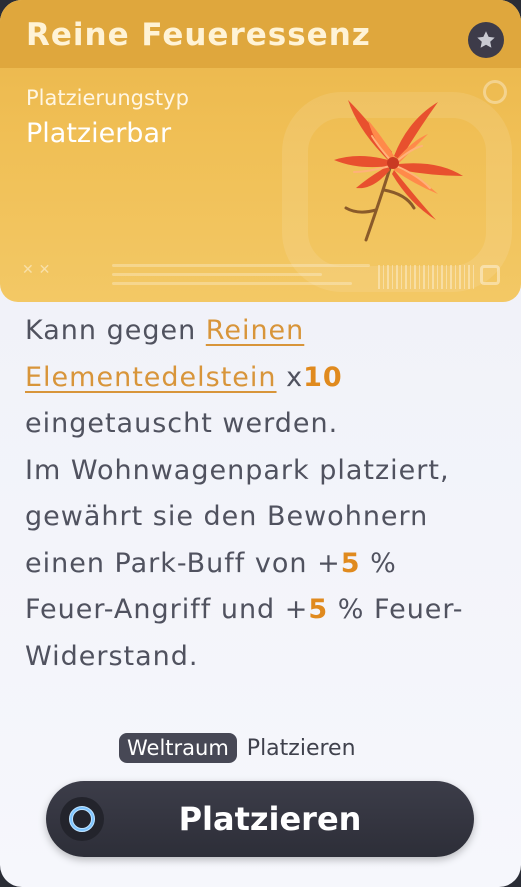 The width and height of the screenshot is (521, 887). What do you see at coordinates (107, 98) in the screenshot?
I see `placement-type-label: Platzierungstyp` at bounding box center [107, 98].